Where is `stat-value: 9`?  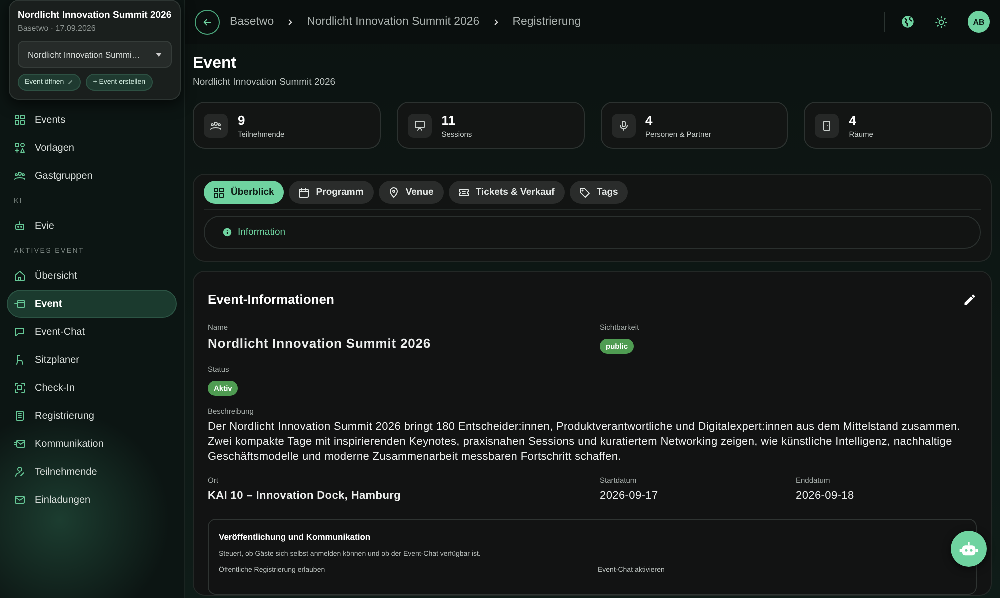
stat-value: 9 is located at coordinates (242, 120).